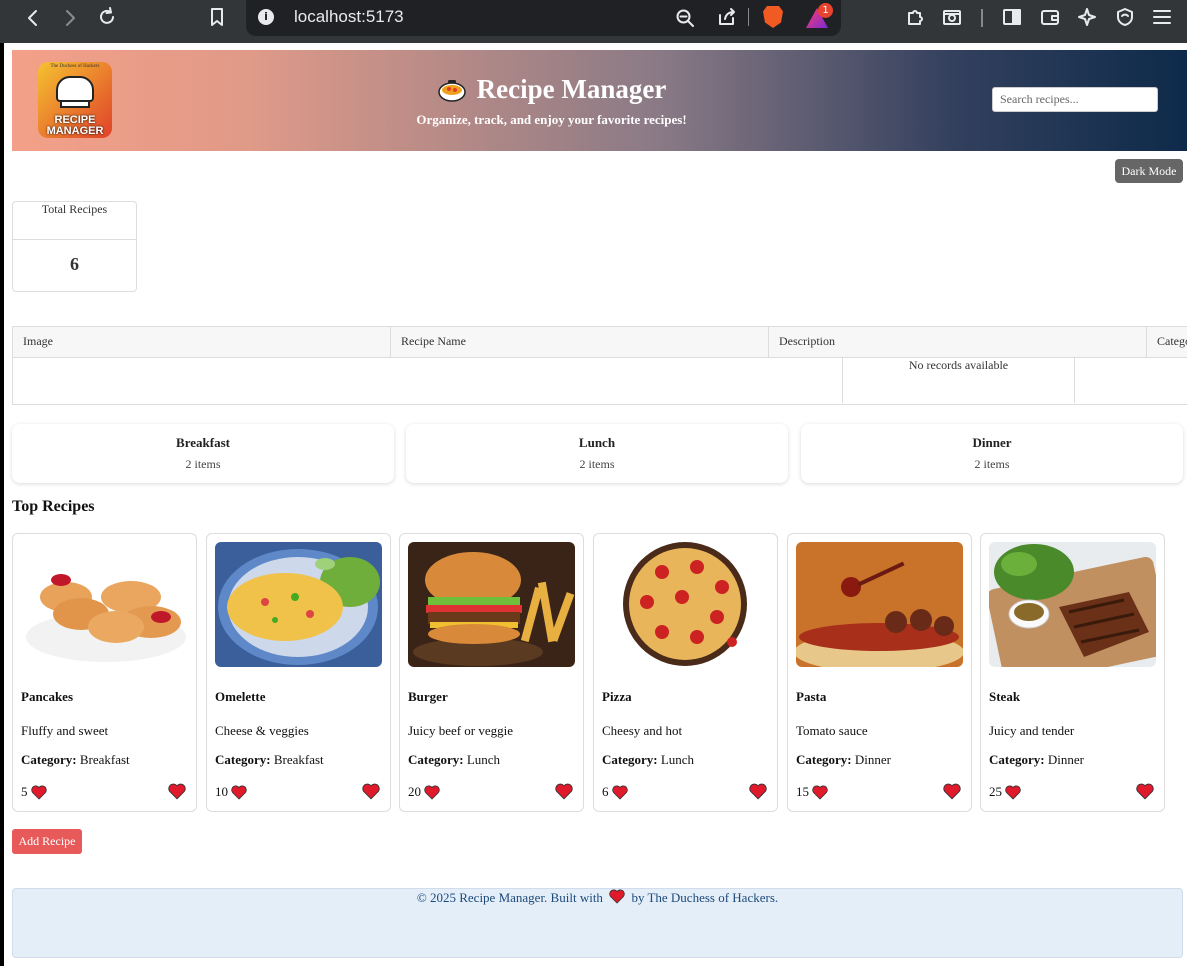 The height and width of the screenshot is (966, 1187). Describe the element at coordinates (748, 17) in the screenshot. I see `divider` at that location.